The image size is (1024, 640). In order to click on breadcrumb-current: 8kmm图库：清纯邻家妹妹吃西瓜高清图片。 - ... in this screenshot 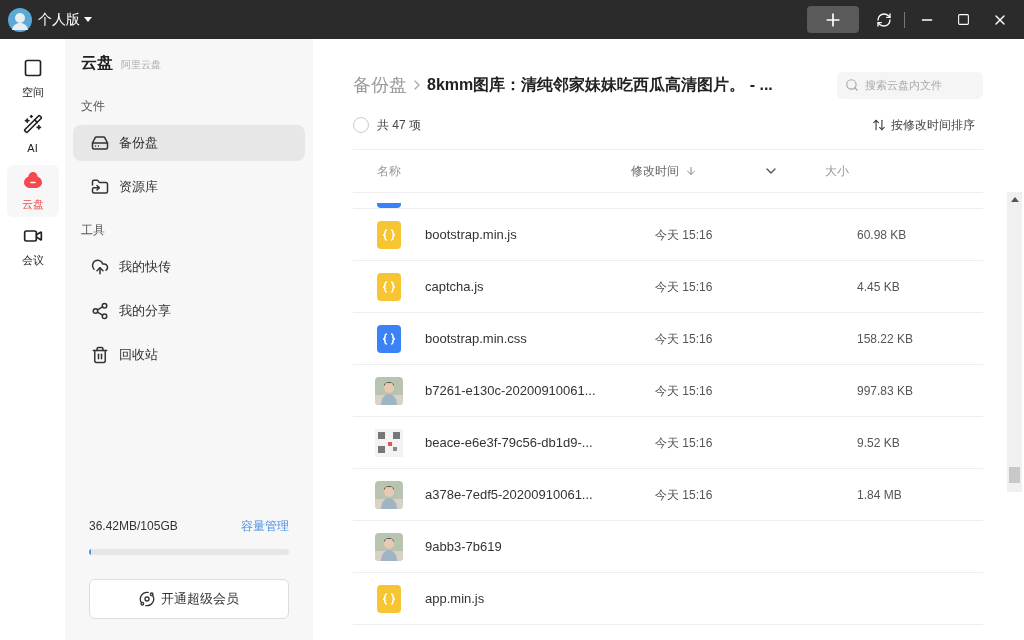, I will do `click(600, 85)`.